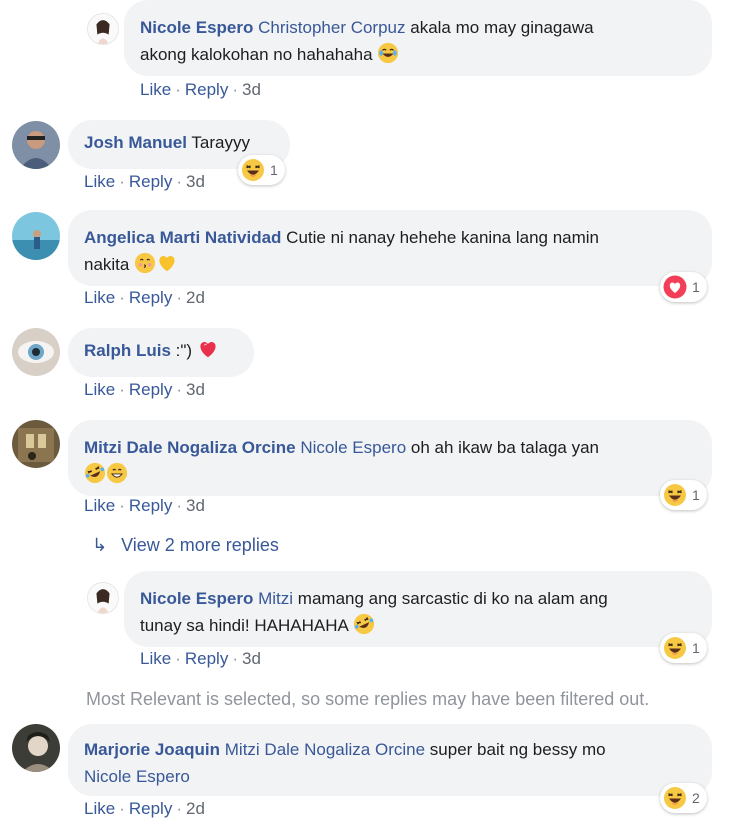  Describe the element at coordinates (184, 350) in the screenshot. I see `comment-text: :")` at that location.